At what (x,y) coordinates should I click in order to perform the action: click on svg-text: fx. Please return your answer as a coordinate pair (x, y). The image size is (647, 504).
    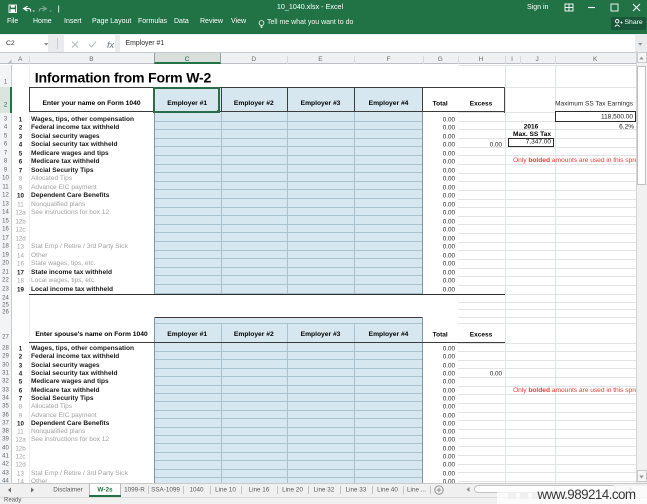
    Looking at the image, I should click on (111, 44).